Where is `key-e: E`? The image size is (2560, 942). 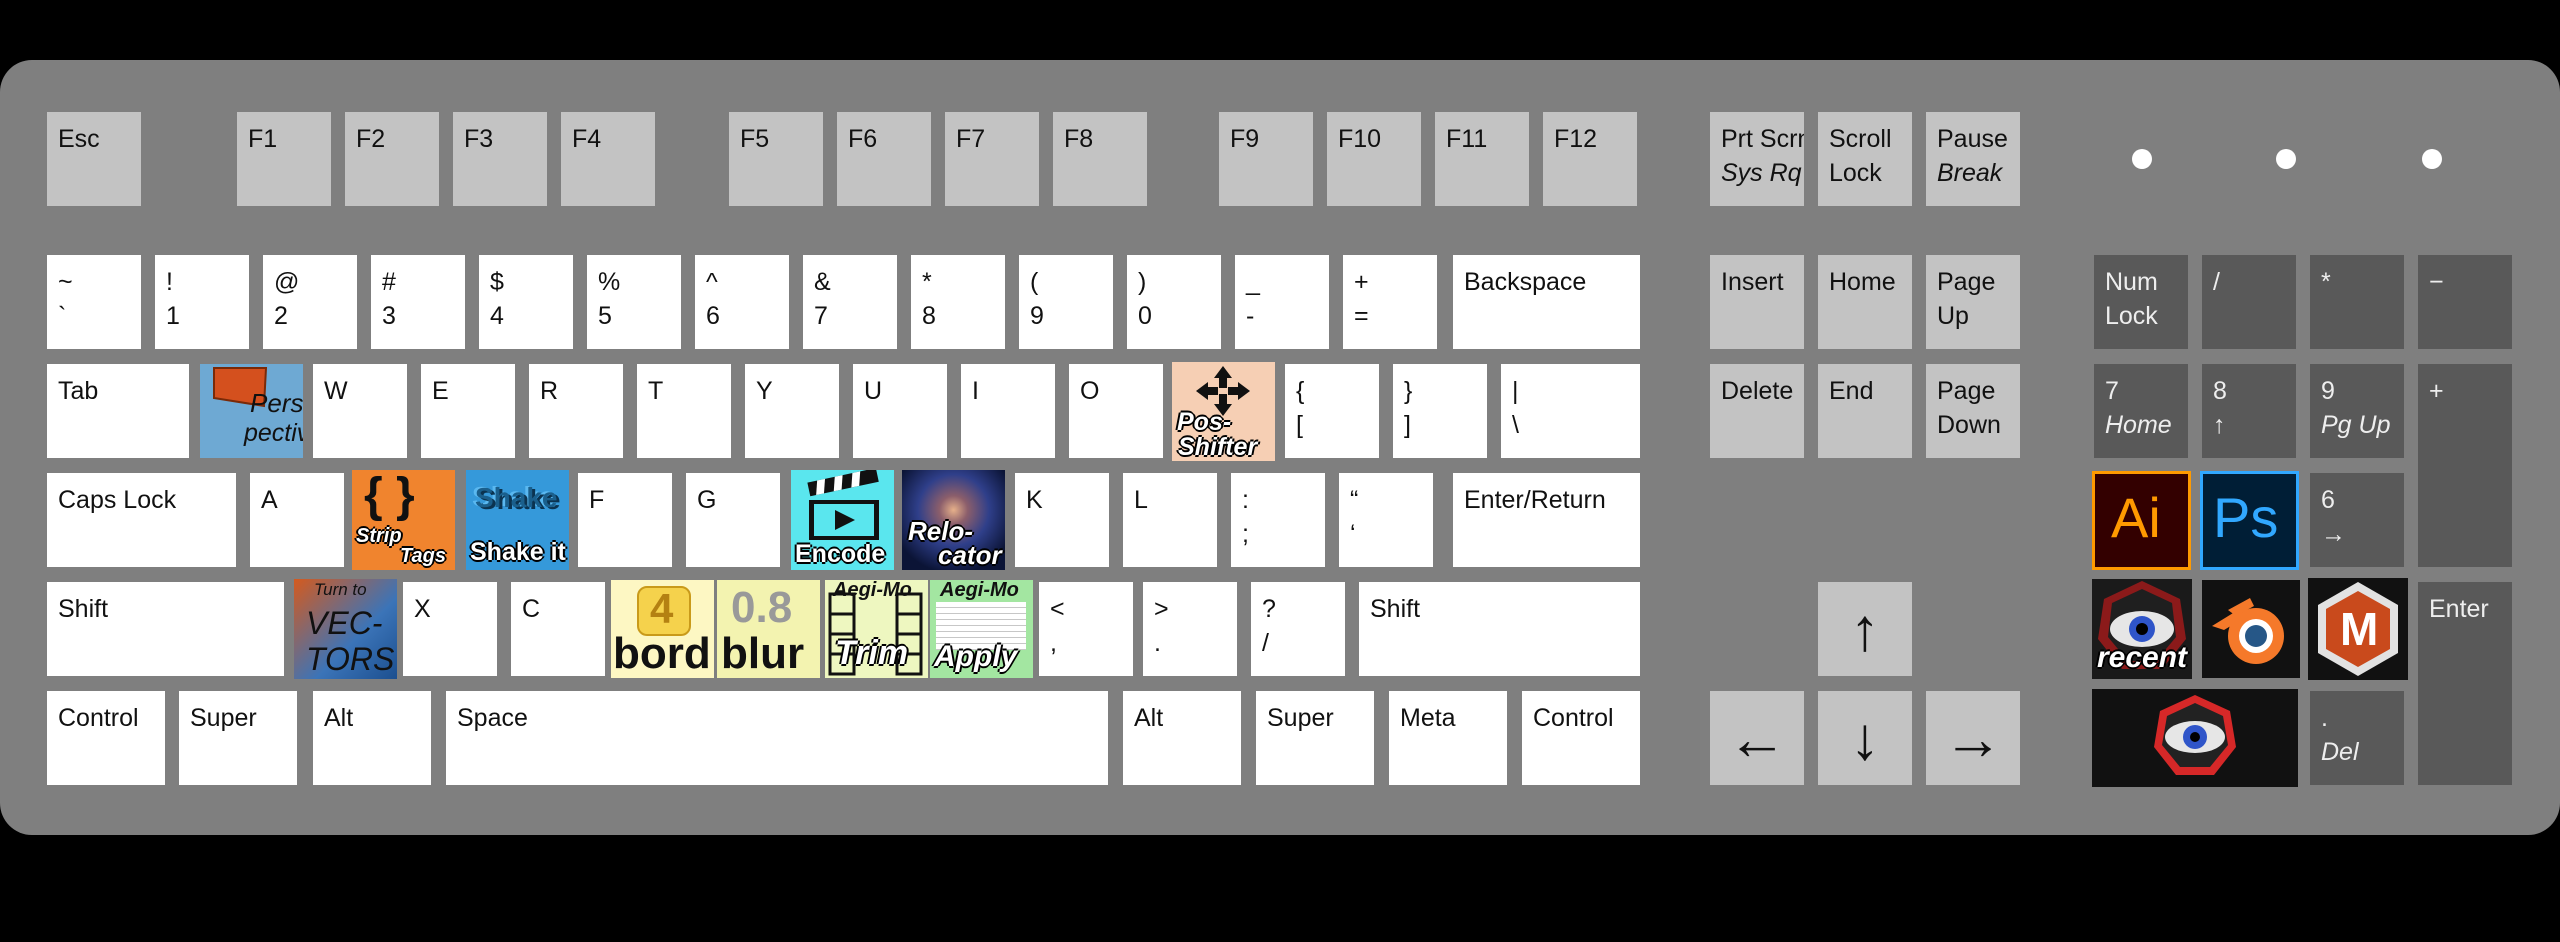 key-e: E is located at coordinates (468, 411).